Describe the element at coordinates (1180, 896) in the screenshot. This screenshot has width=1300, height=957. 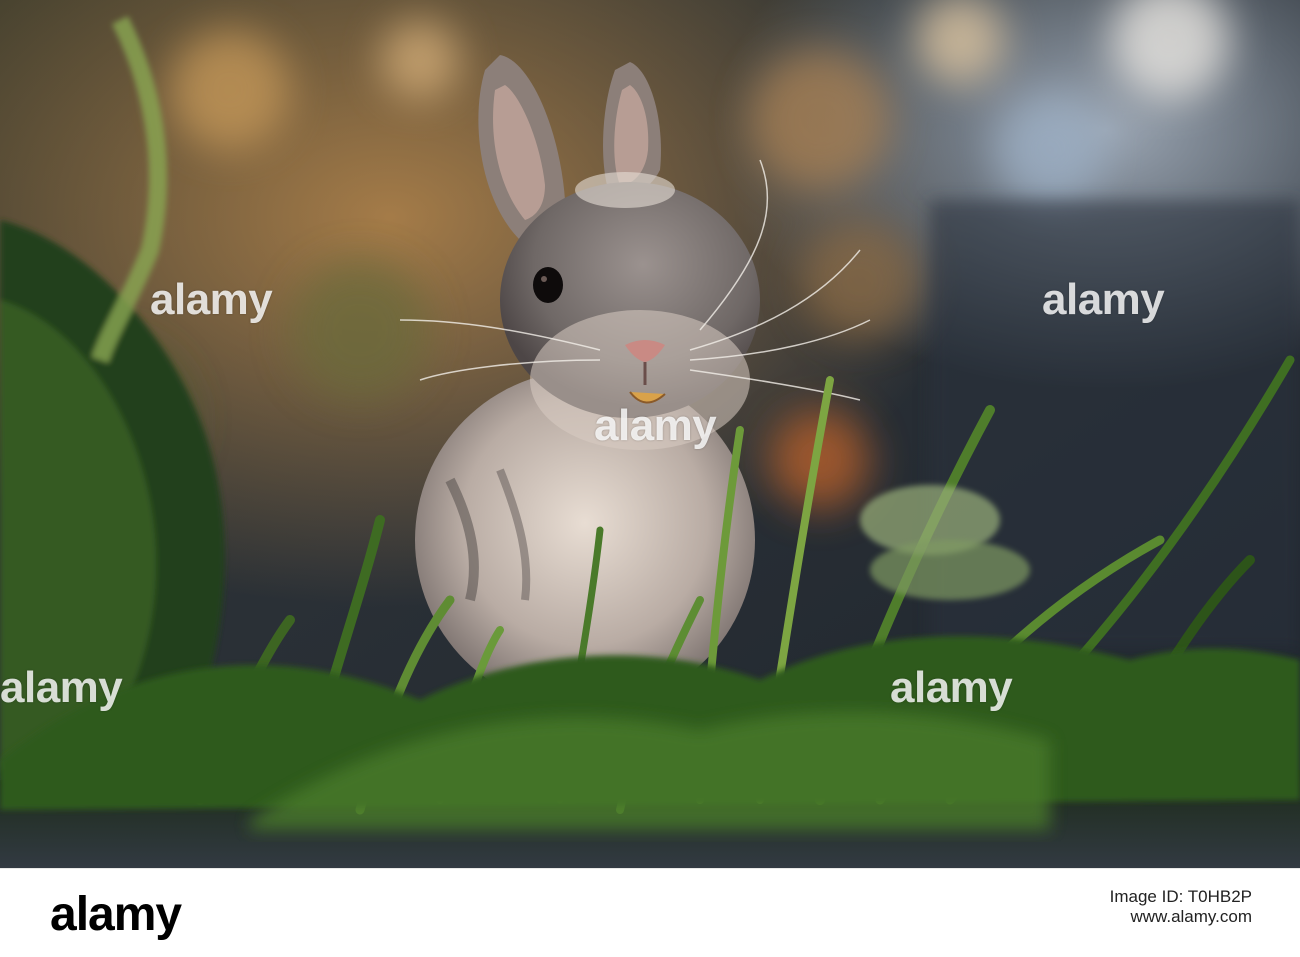
I see `image-id-label: Image ID: T0HB2P` at that location.